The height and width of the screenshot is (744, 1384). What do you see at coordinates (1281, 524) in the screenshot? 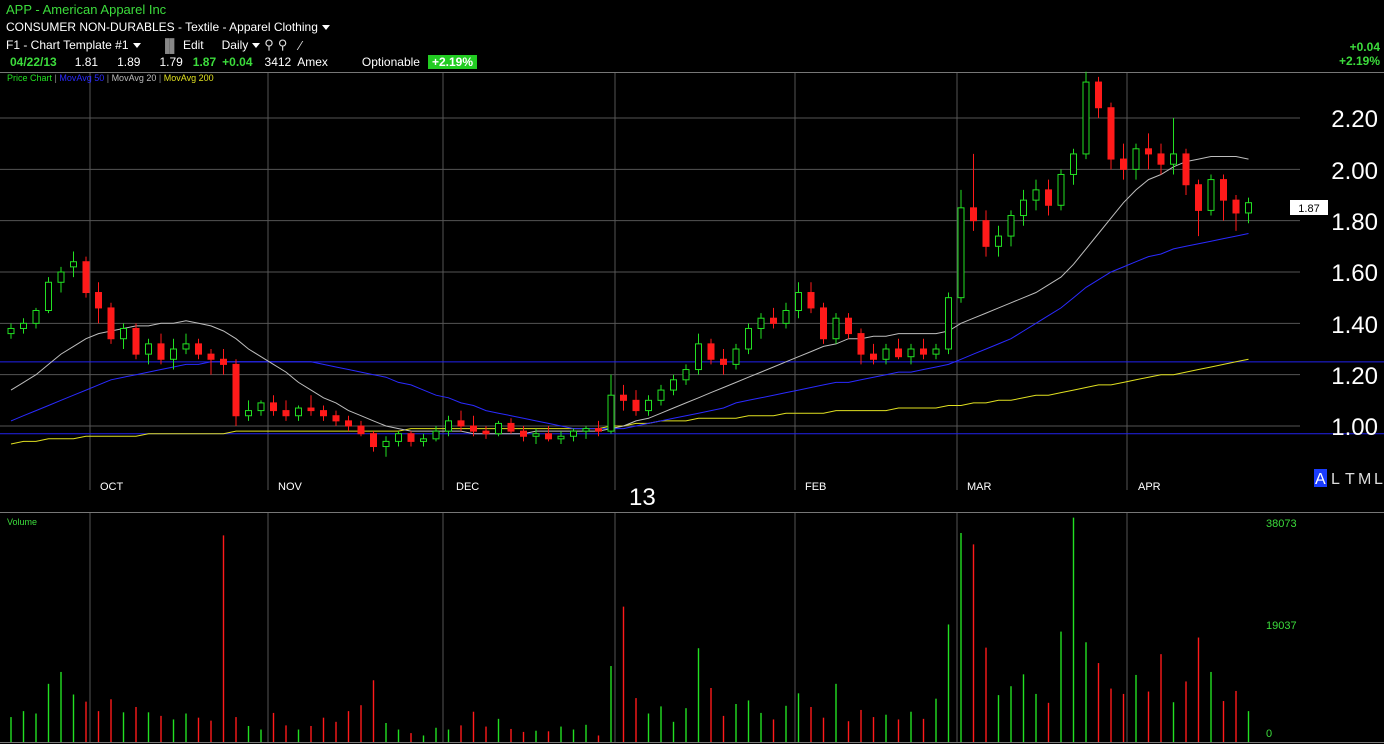
I see `volume-tick: 38073` at bounding box center [1281, 524].